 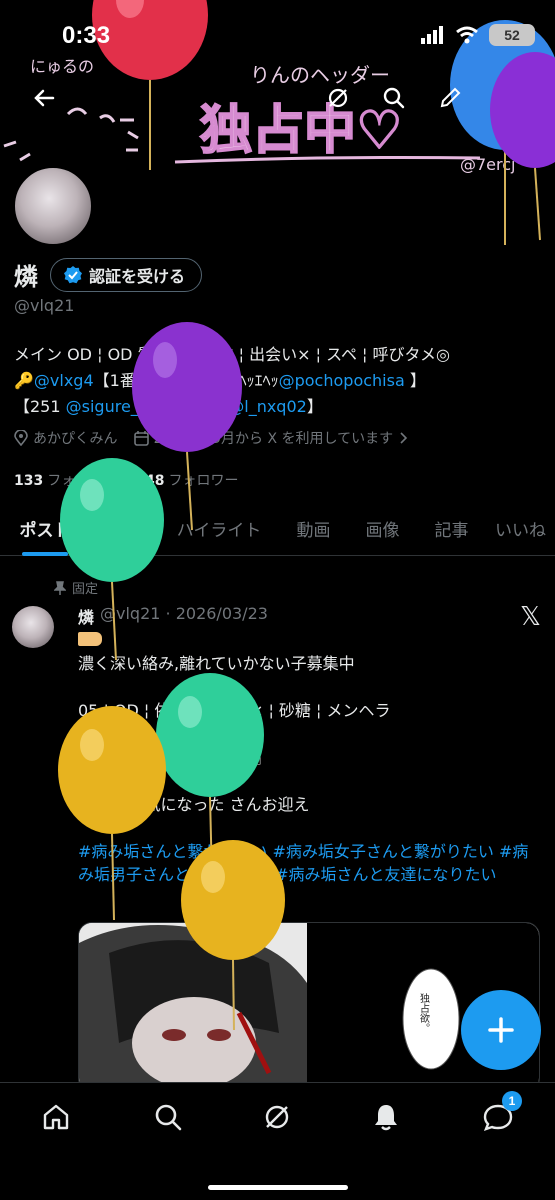 I want to click on back-button, so click(x=44, y=98).